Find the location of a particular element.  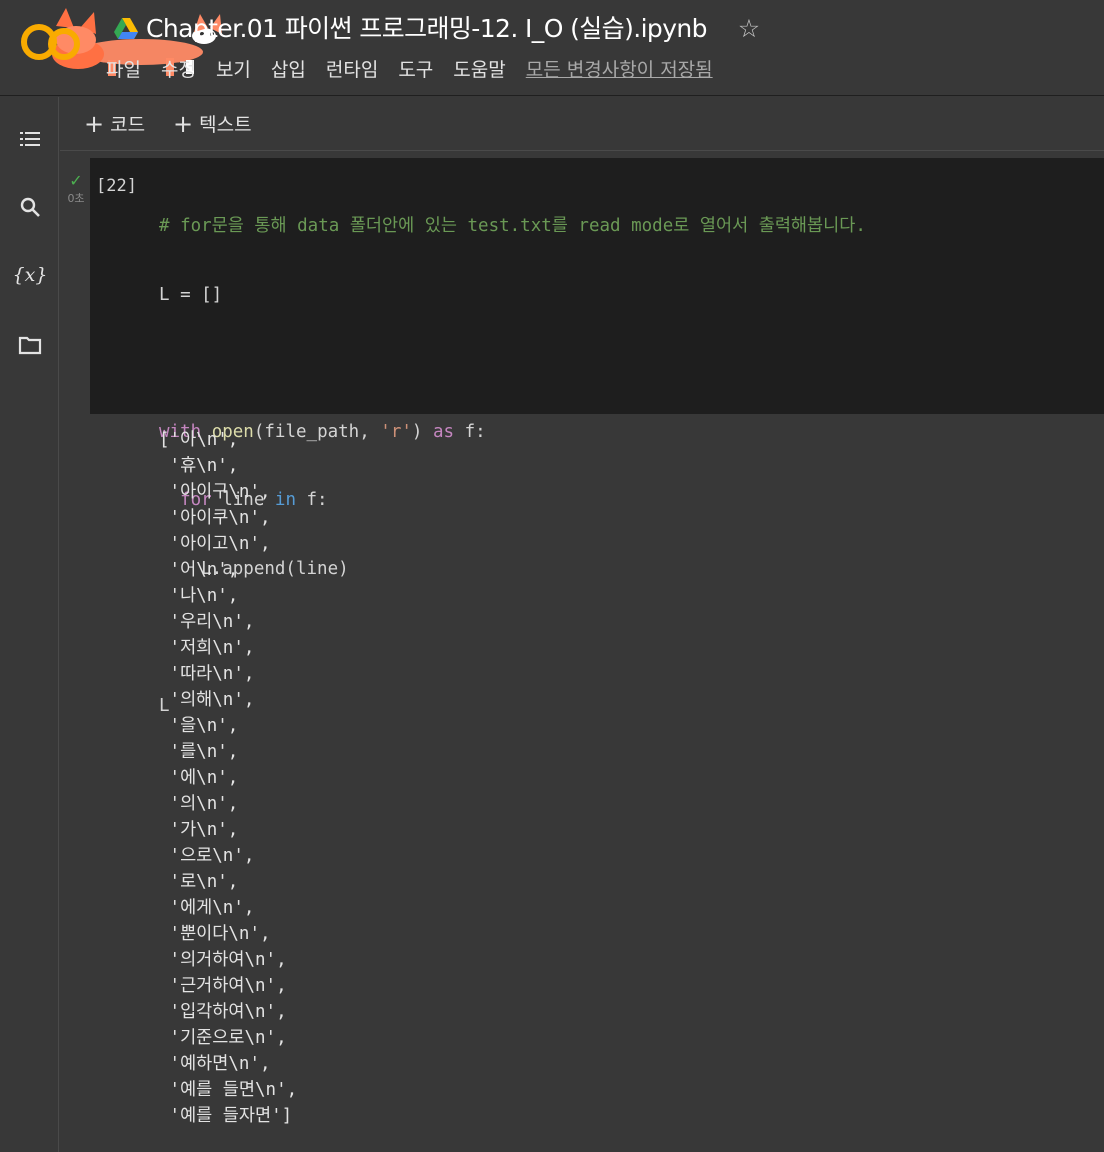

add-code-button: + 코드 is located at coordinates (114, 123).